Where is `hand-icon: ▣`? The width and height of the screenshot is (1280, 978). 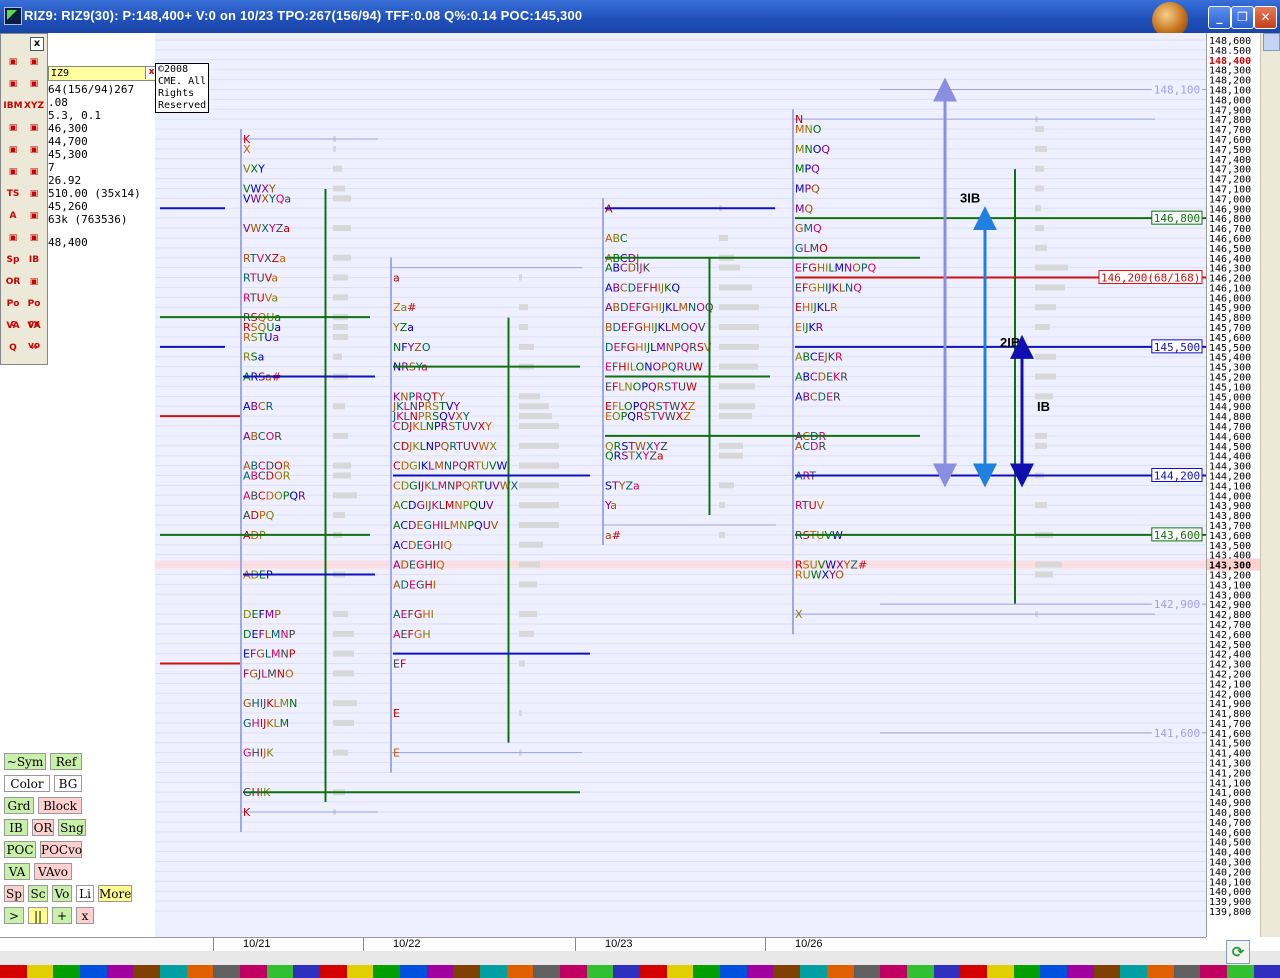
hand-icon: ▣ is located at coordinates (13, 84).